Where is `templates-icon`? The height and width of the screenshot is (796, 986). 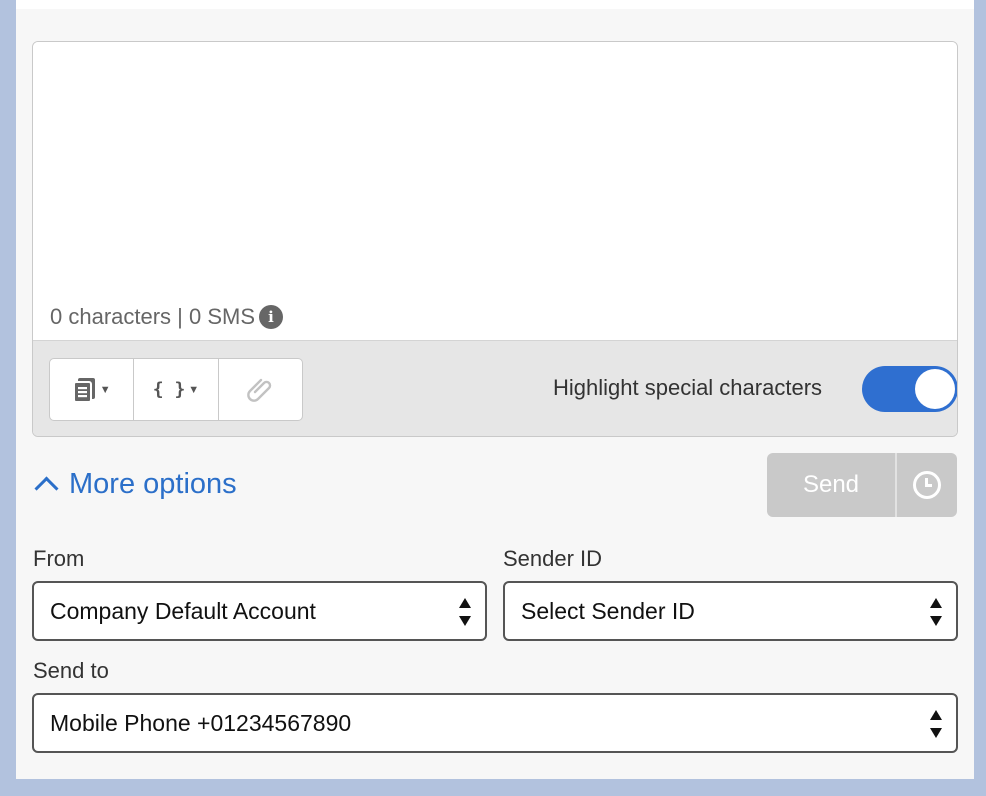
templates-icon is located at coordinates (83, 390).